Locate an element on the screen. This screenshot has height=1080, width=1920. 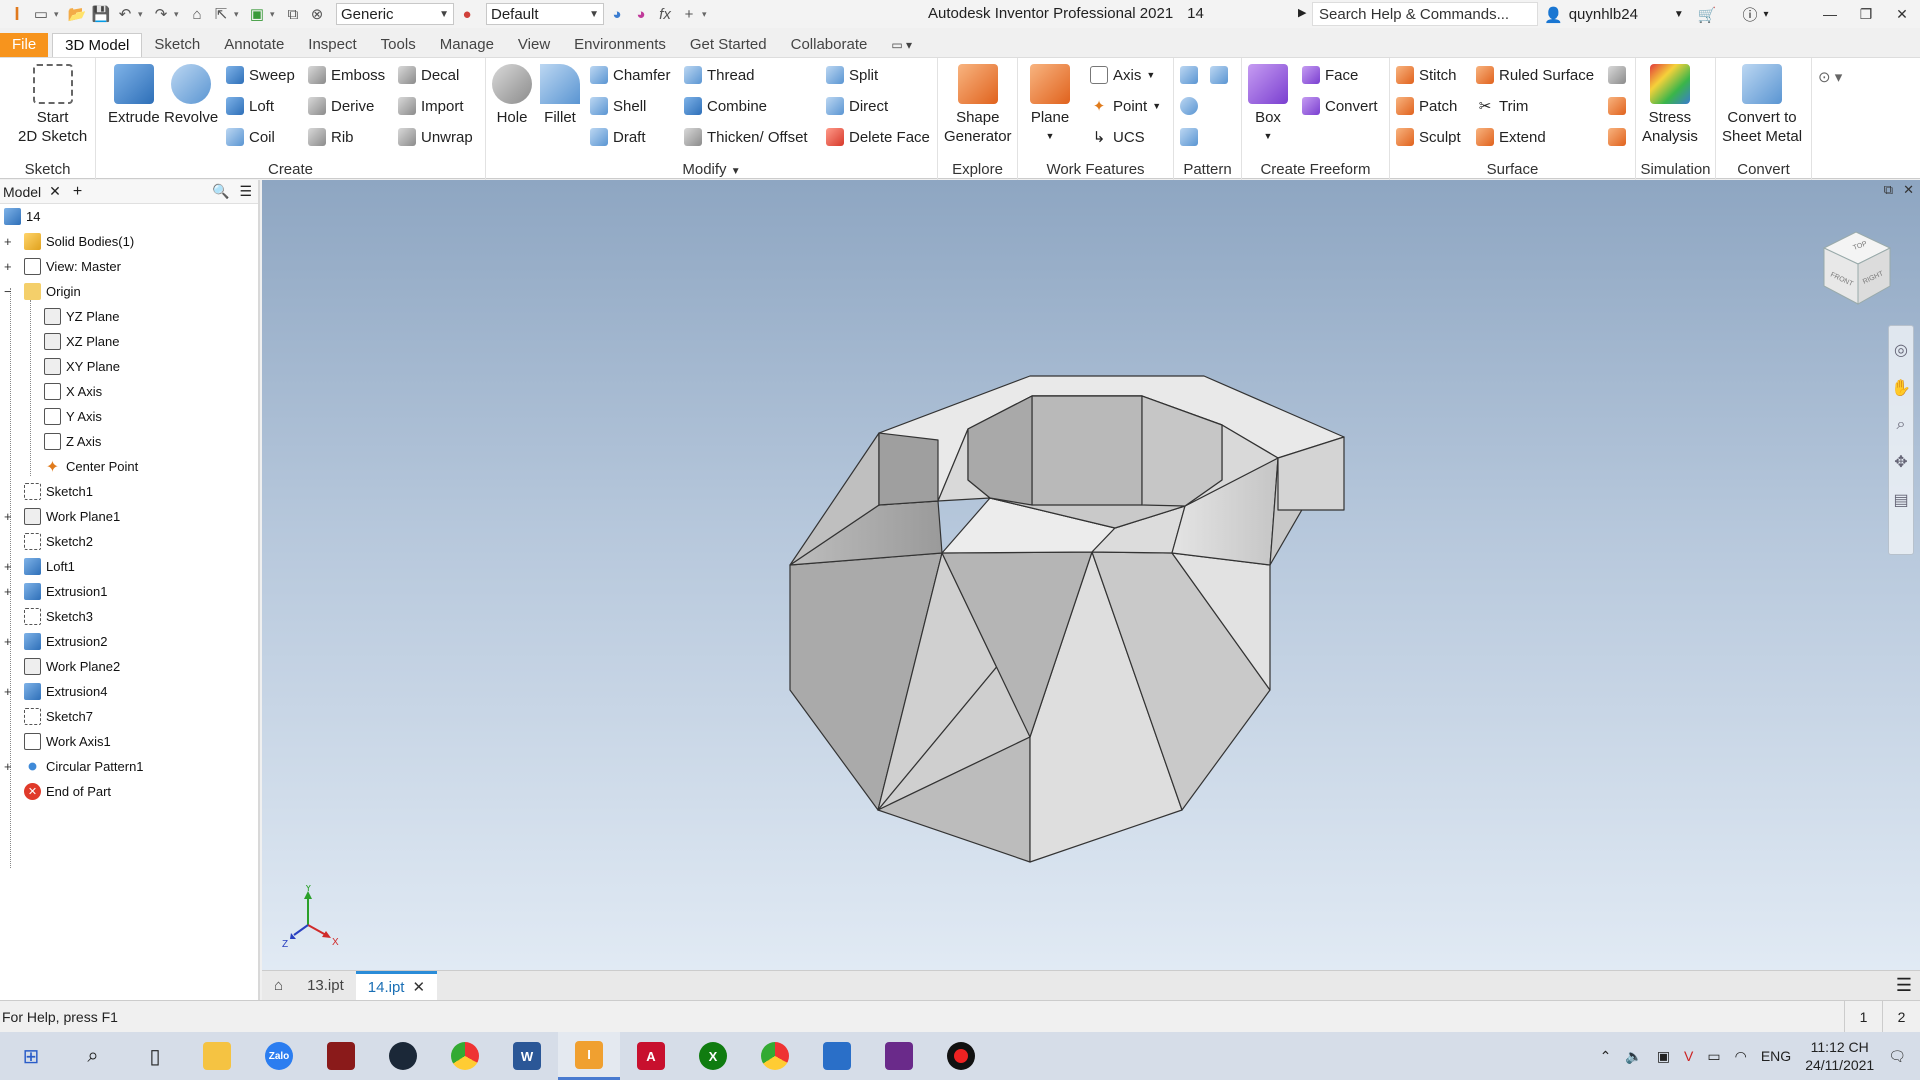
undo-icon: ↶ is located at coordinates (125, 14).